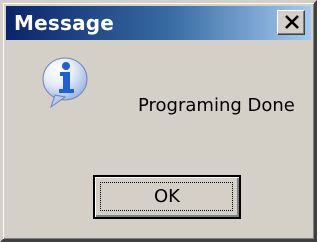 This screenshot has height=242, width=320. Describe the element at coordinates (158, 23) in the screenshot. I see `title-bar: Message` at that location.